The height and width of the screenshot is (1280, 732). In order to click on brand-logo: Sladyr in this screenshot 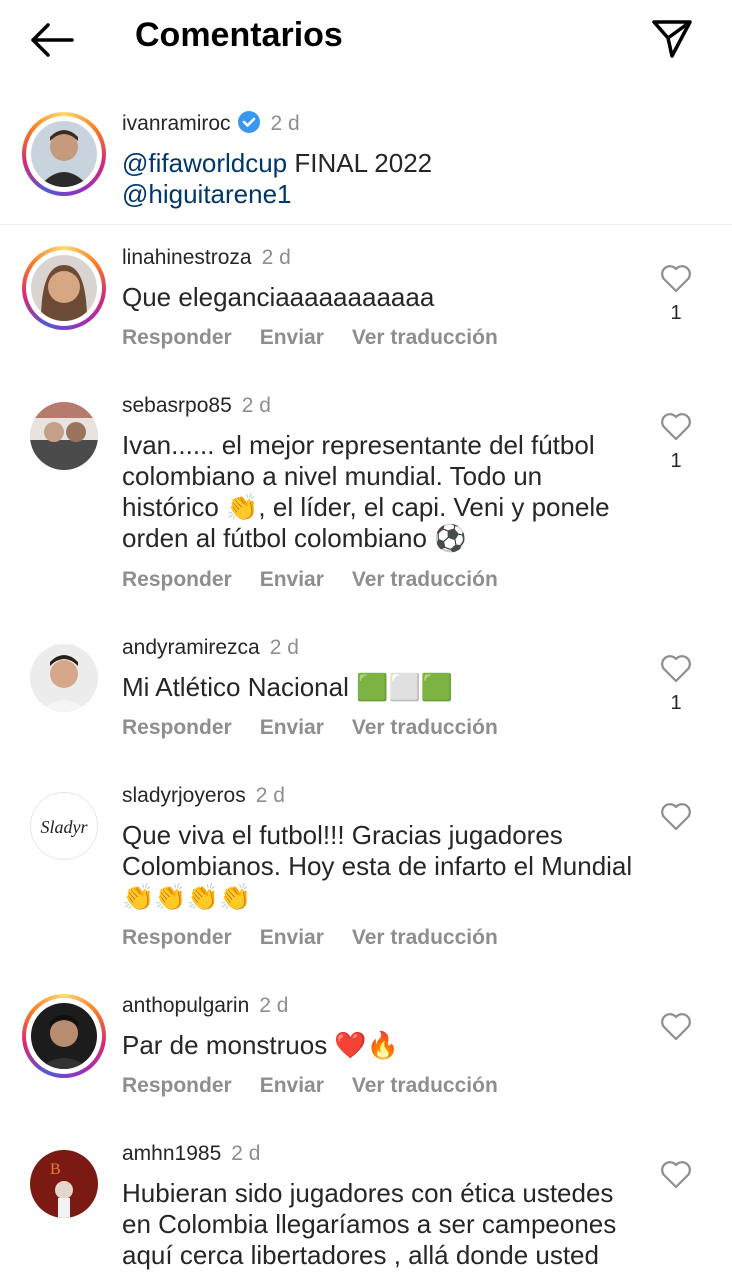, I will do `click(65, 827)`.